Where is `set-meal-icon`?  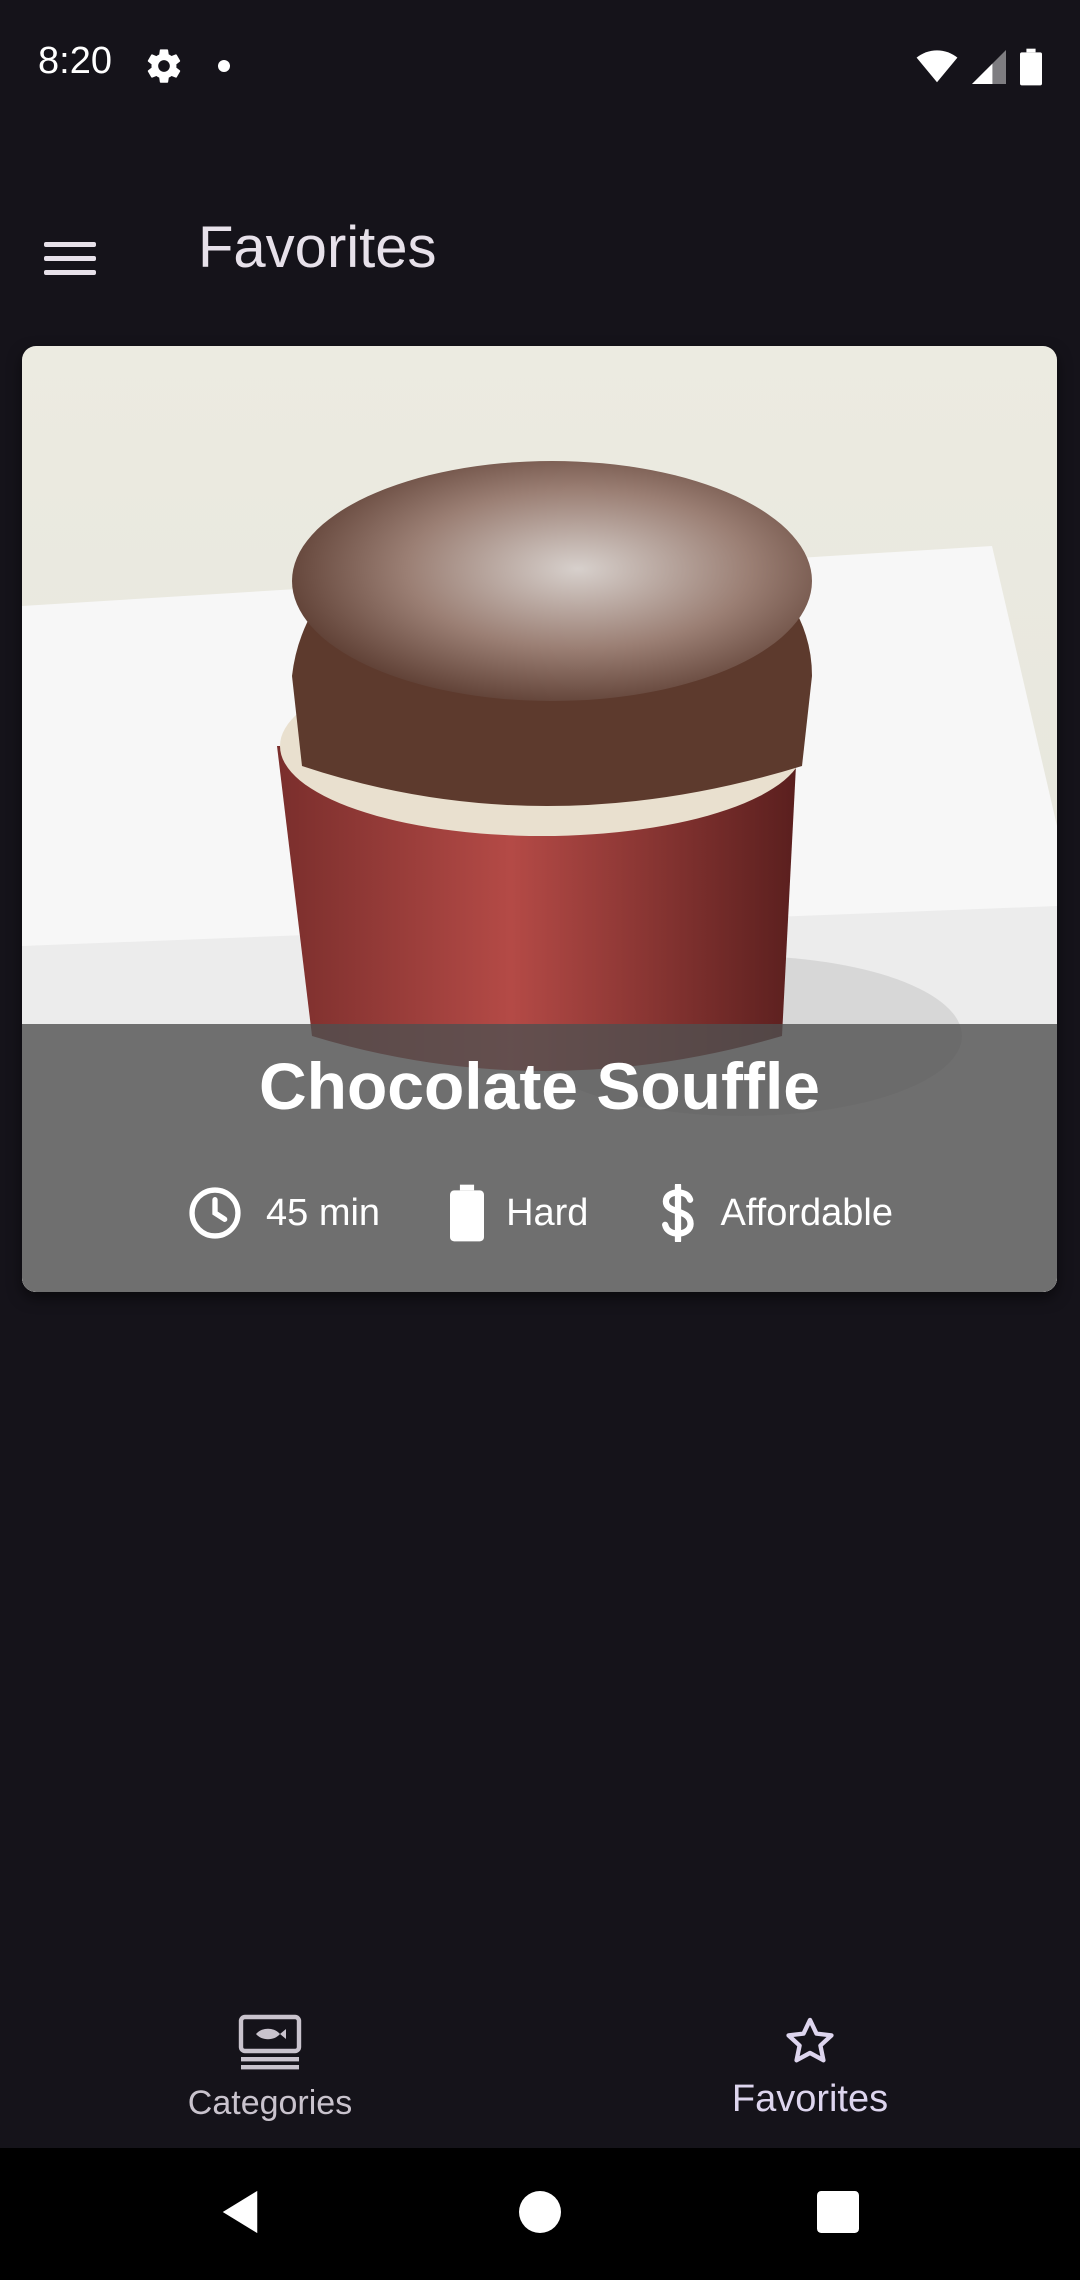
set-meal-icon is located at coordinates (270, 2044).